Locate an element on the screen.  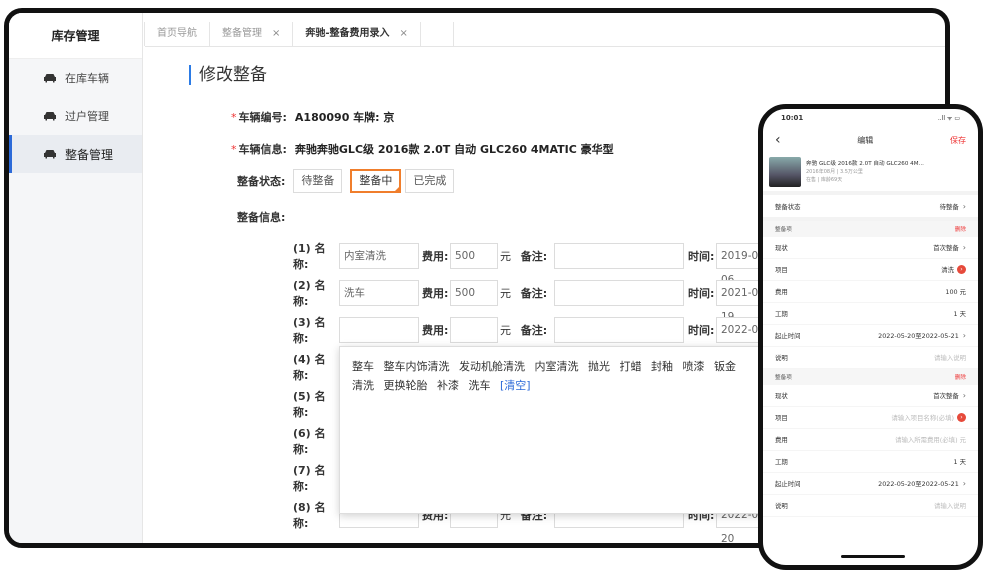
back-icon: ‹ is located at coordinates (778, 140).